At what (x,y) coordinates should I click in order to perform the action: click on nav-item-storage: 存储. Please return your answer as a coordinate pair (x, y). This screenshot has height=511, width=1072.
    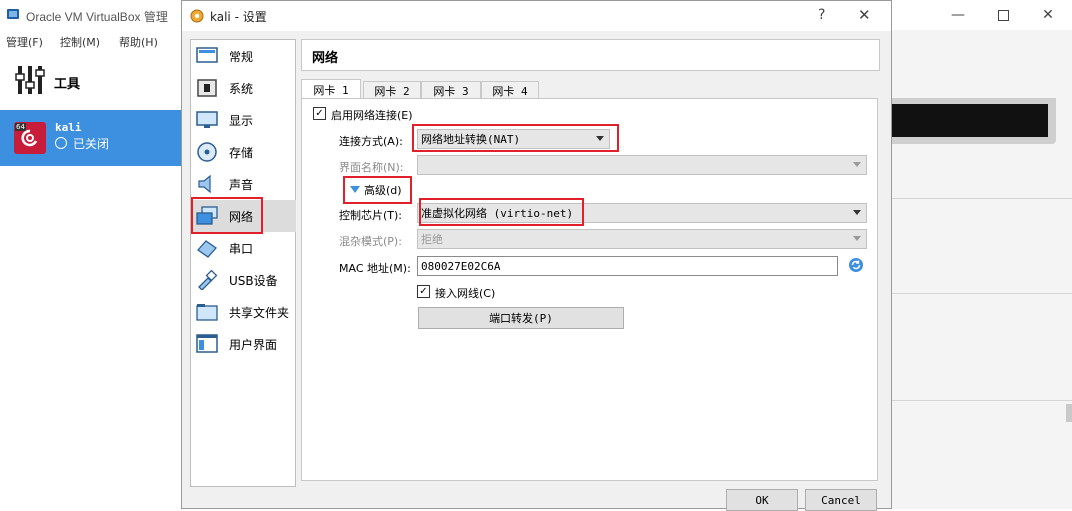
    Looking at the image, I should click on (244, 152).